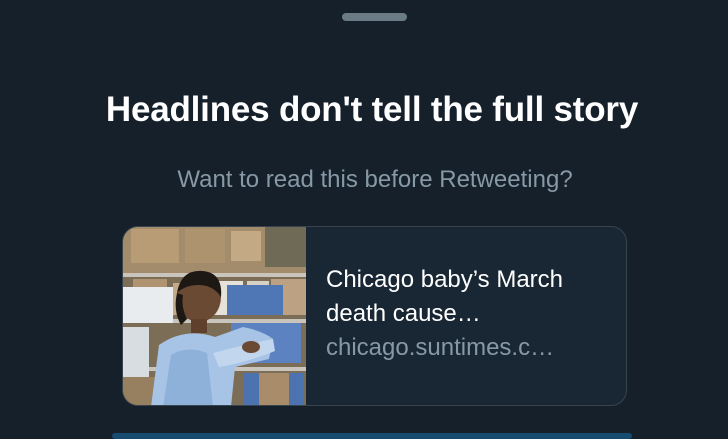 The width and height of the screenshot is (728, 439). What do you see at coordinates (372, 436) in the screenshot?
I see `read-article-button-edge` at bounding box center [372, 436].